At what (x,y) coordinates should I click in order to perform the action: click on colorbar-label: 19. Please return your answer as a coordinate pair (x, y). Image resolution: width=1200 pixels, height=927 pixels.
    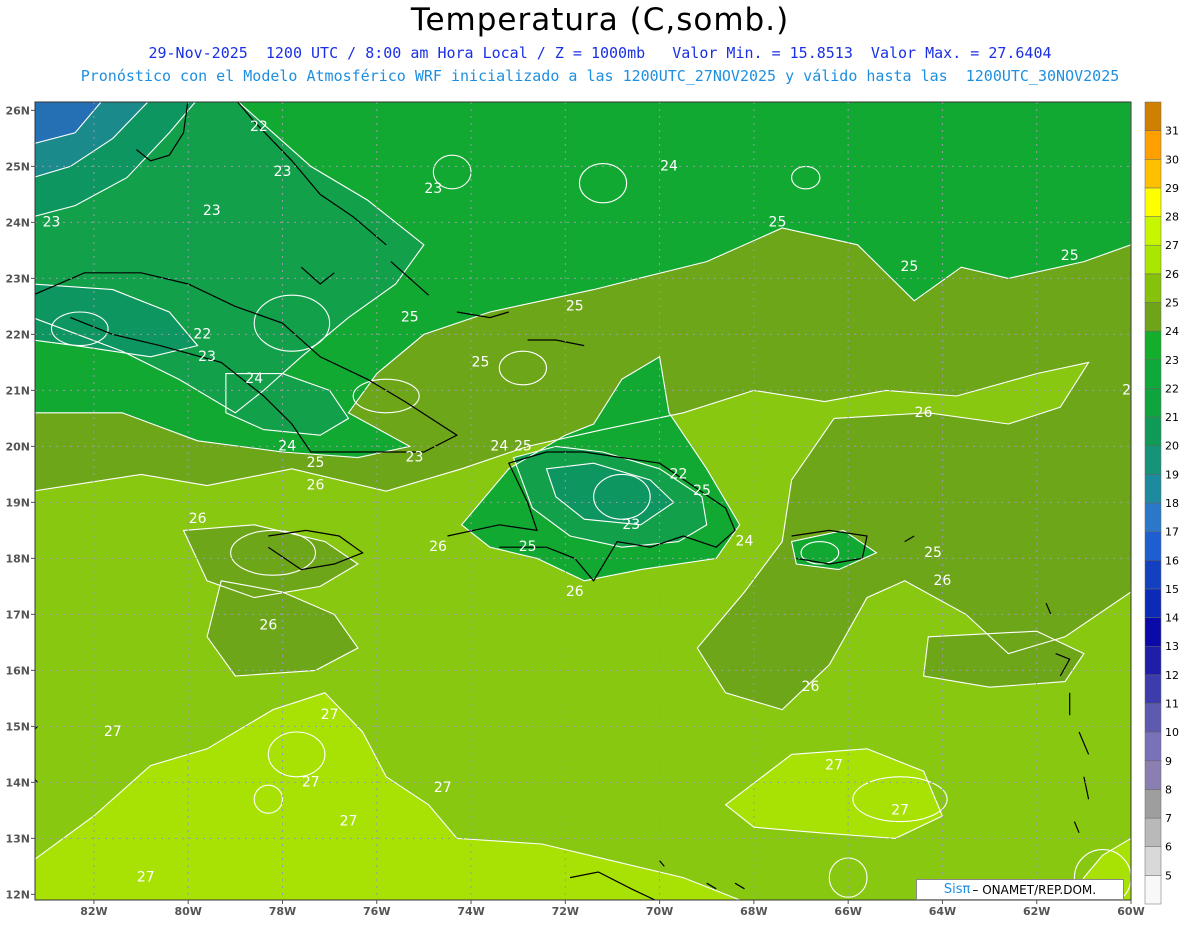
    Looking at the image, I should click on (1172, 474).